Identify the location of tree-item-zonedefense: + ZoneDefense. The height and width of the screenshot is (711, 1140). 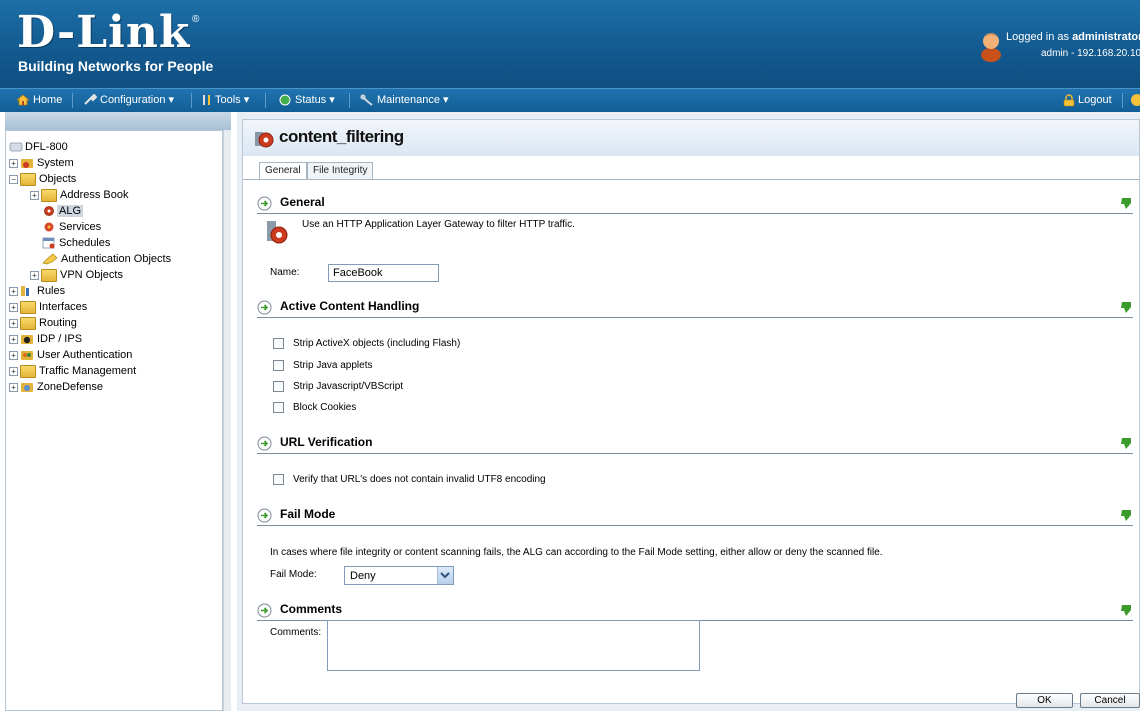
(56, 387).